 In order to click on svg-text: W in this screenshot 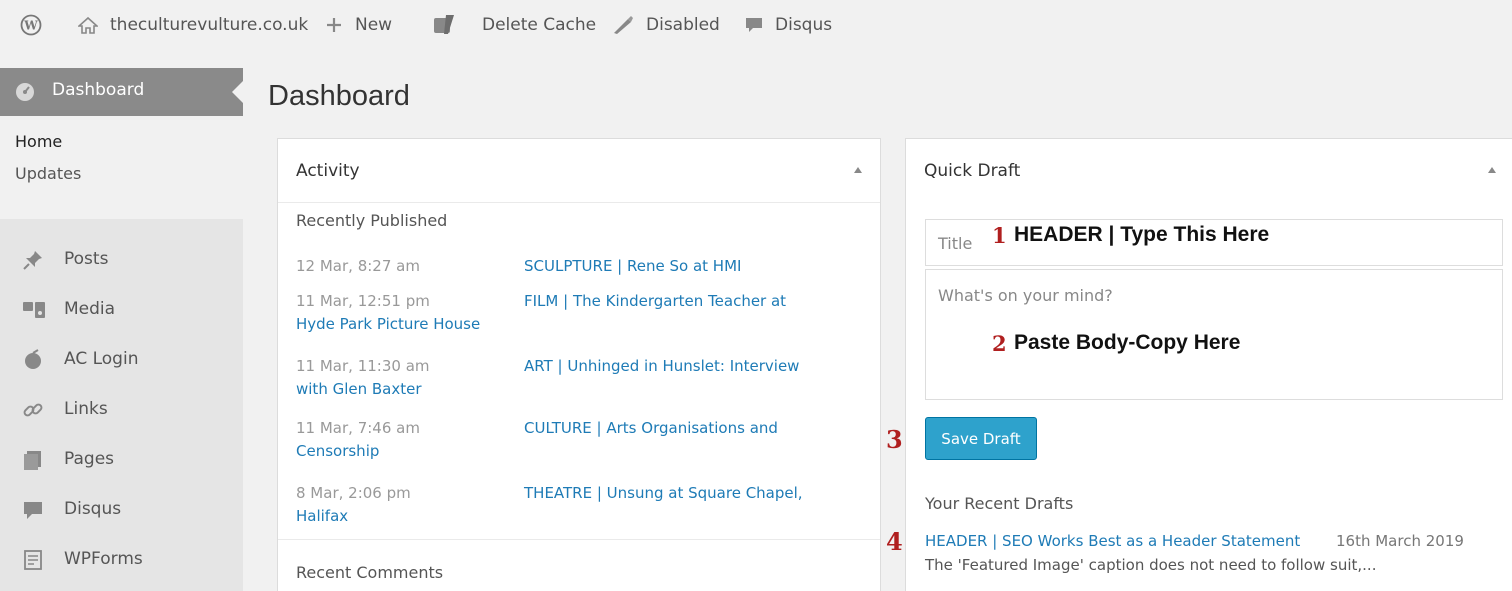, I will do `click(30, 26)`.